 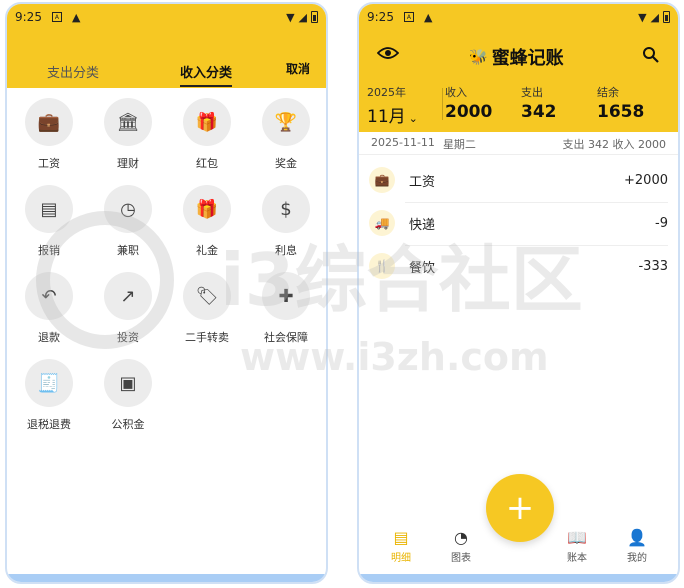 I want to click on nav-label: 我的, so click(x=637, y=558).